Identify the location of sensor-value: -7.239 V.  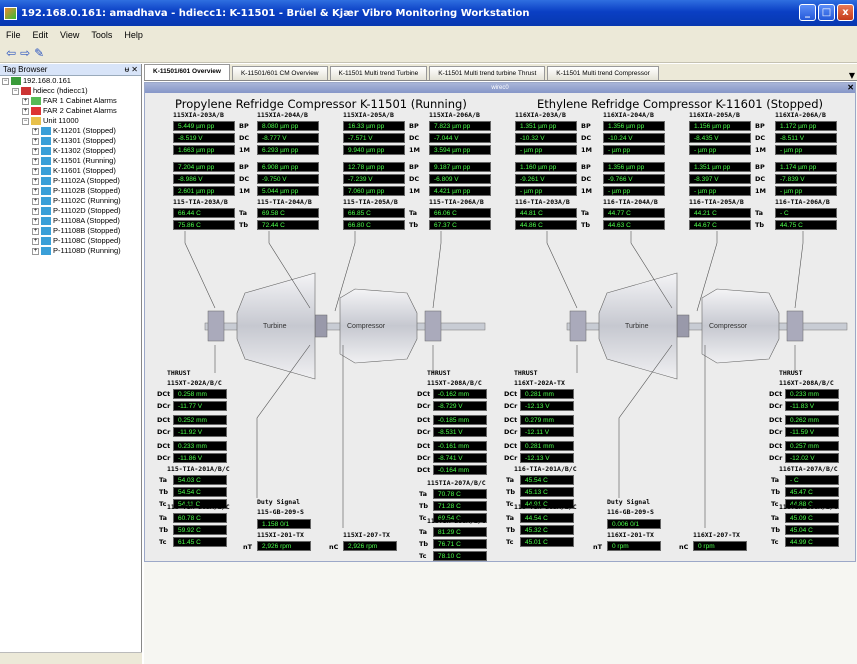
(374, 179).